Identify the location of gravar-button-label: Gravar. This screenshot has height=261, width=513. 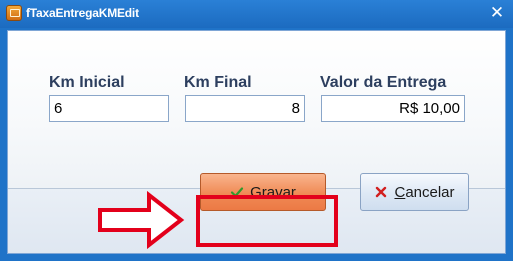
(273, 192).